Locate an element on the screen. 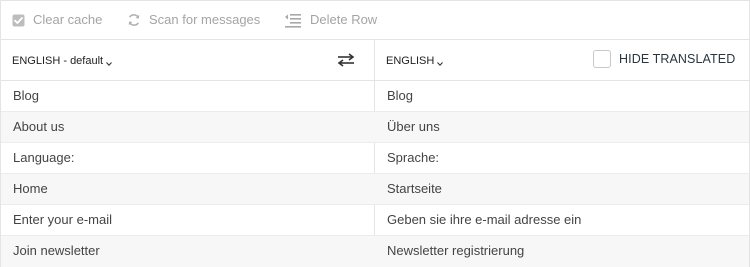  target-language-select: ENGLISH is located at coordinates (415, 61).